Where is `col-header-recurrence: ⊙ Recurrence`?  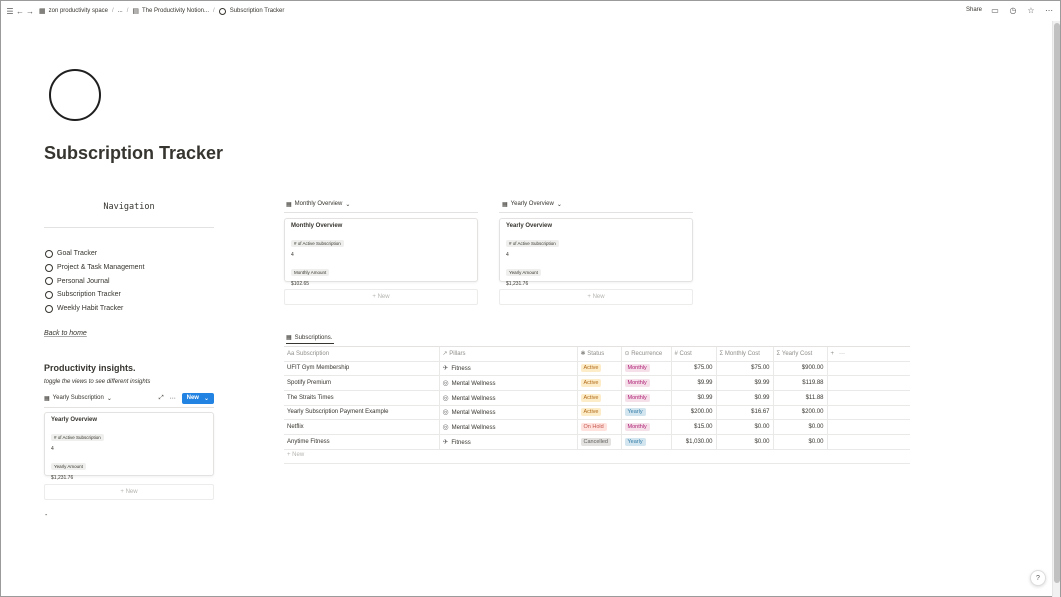
col-header-recurrence: ⊙ Recurrence is located at coordinates (646, 354).